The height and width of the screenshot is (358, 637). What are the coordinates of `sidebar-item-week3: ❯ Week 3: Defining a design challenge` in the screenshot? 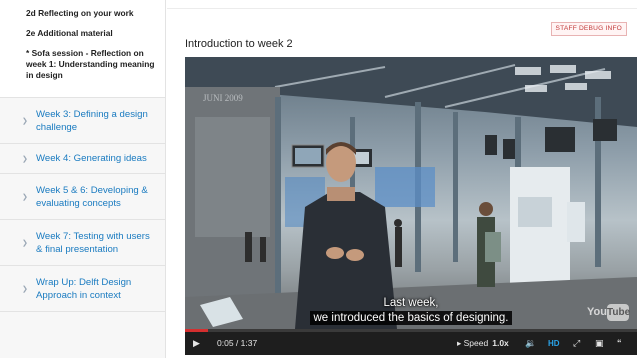 It's located at (82, 121).